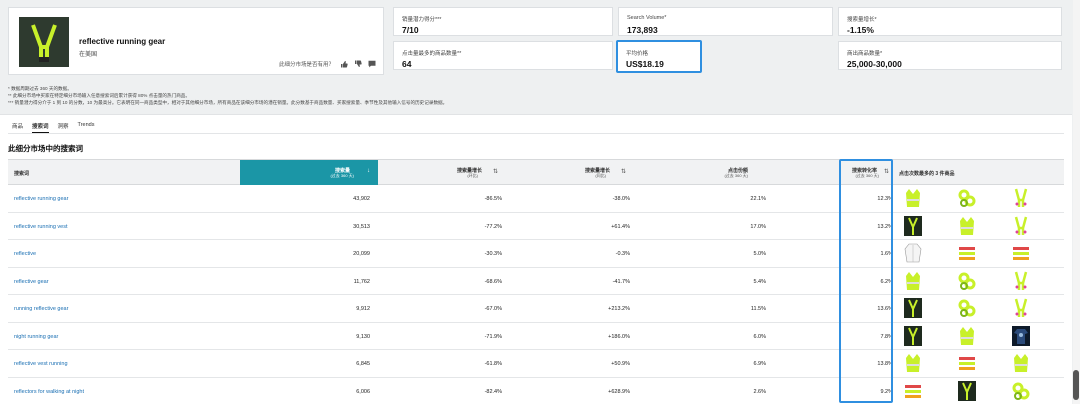  Describe the element at coordinates (358, 64) in the screenshot. I see `thumbs-down-icon` at that location.